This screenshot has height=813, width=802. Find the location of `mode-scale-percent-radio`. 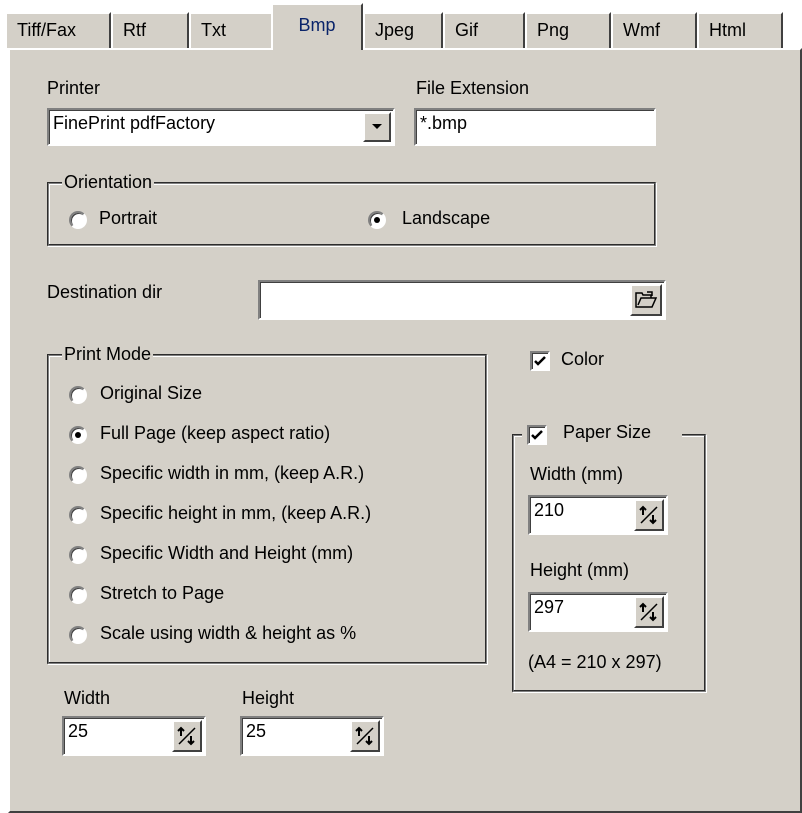

mode-scale-percent-radio is located at coordinates (78, 635).